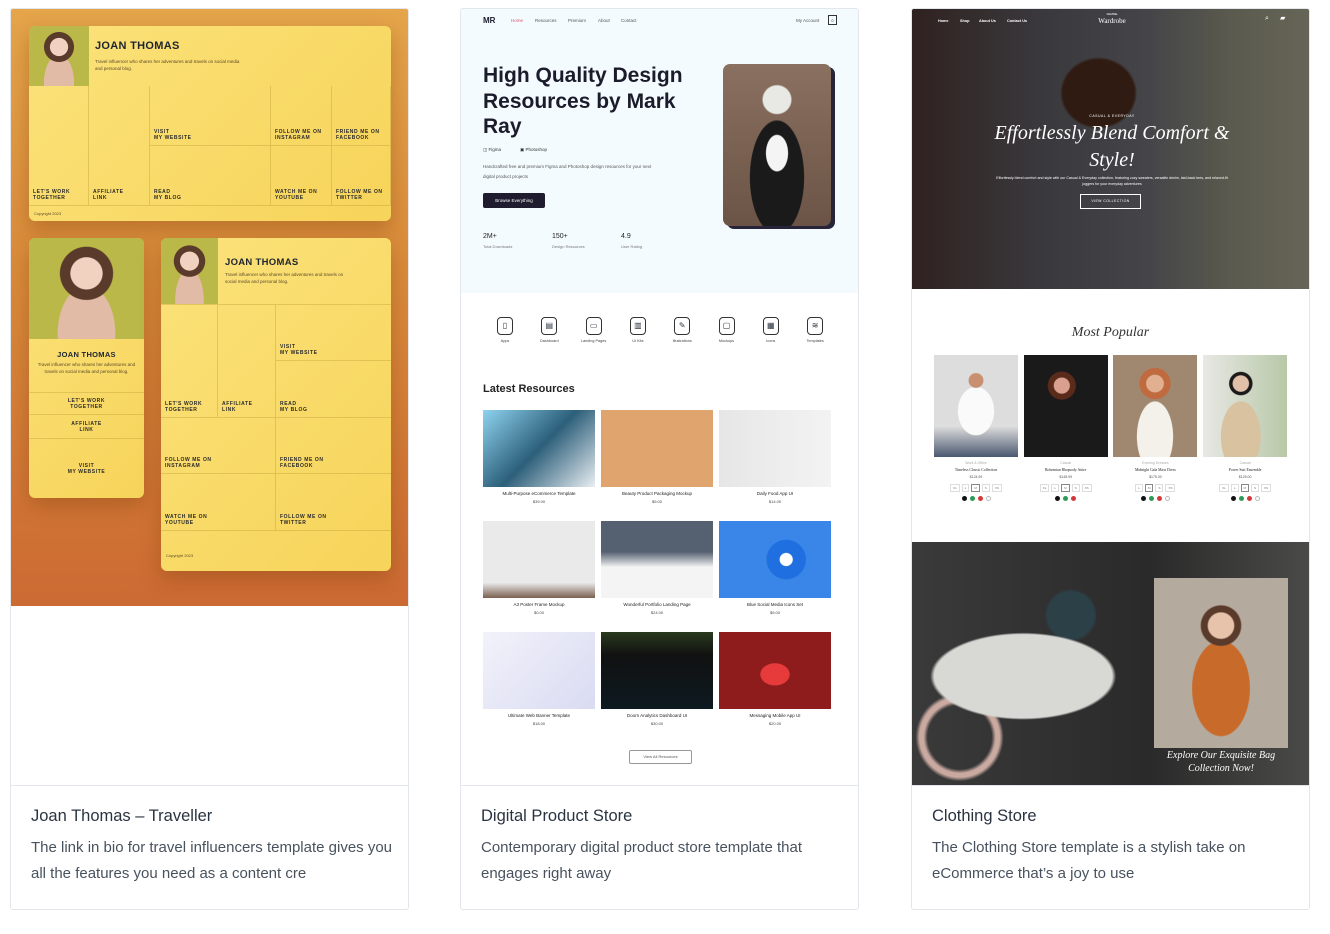 The image size is (1330, 934). I want to click on nav-item-shop: Shop, so click(965, 21).